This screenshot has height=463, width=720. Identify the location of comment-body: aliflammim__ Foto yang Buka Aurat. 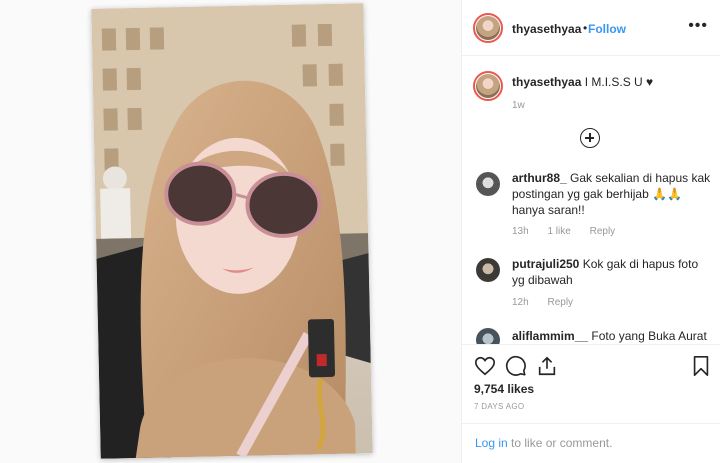
(612, 336).